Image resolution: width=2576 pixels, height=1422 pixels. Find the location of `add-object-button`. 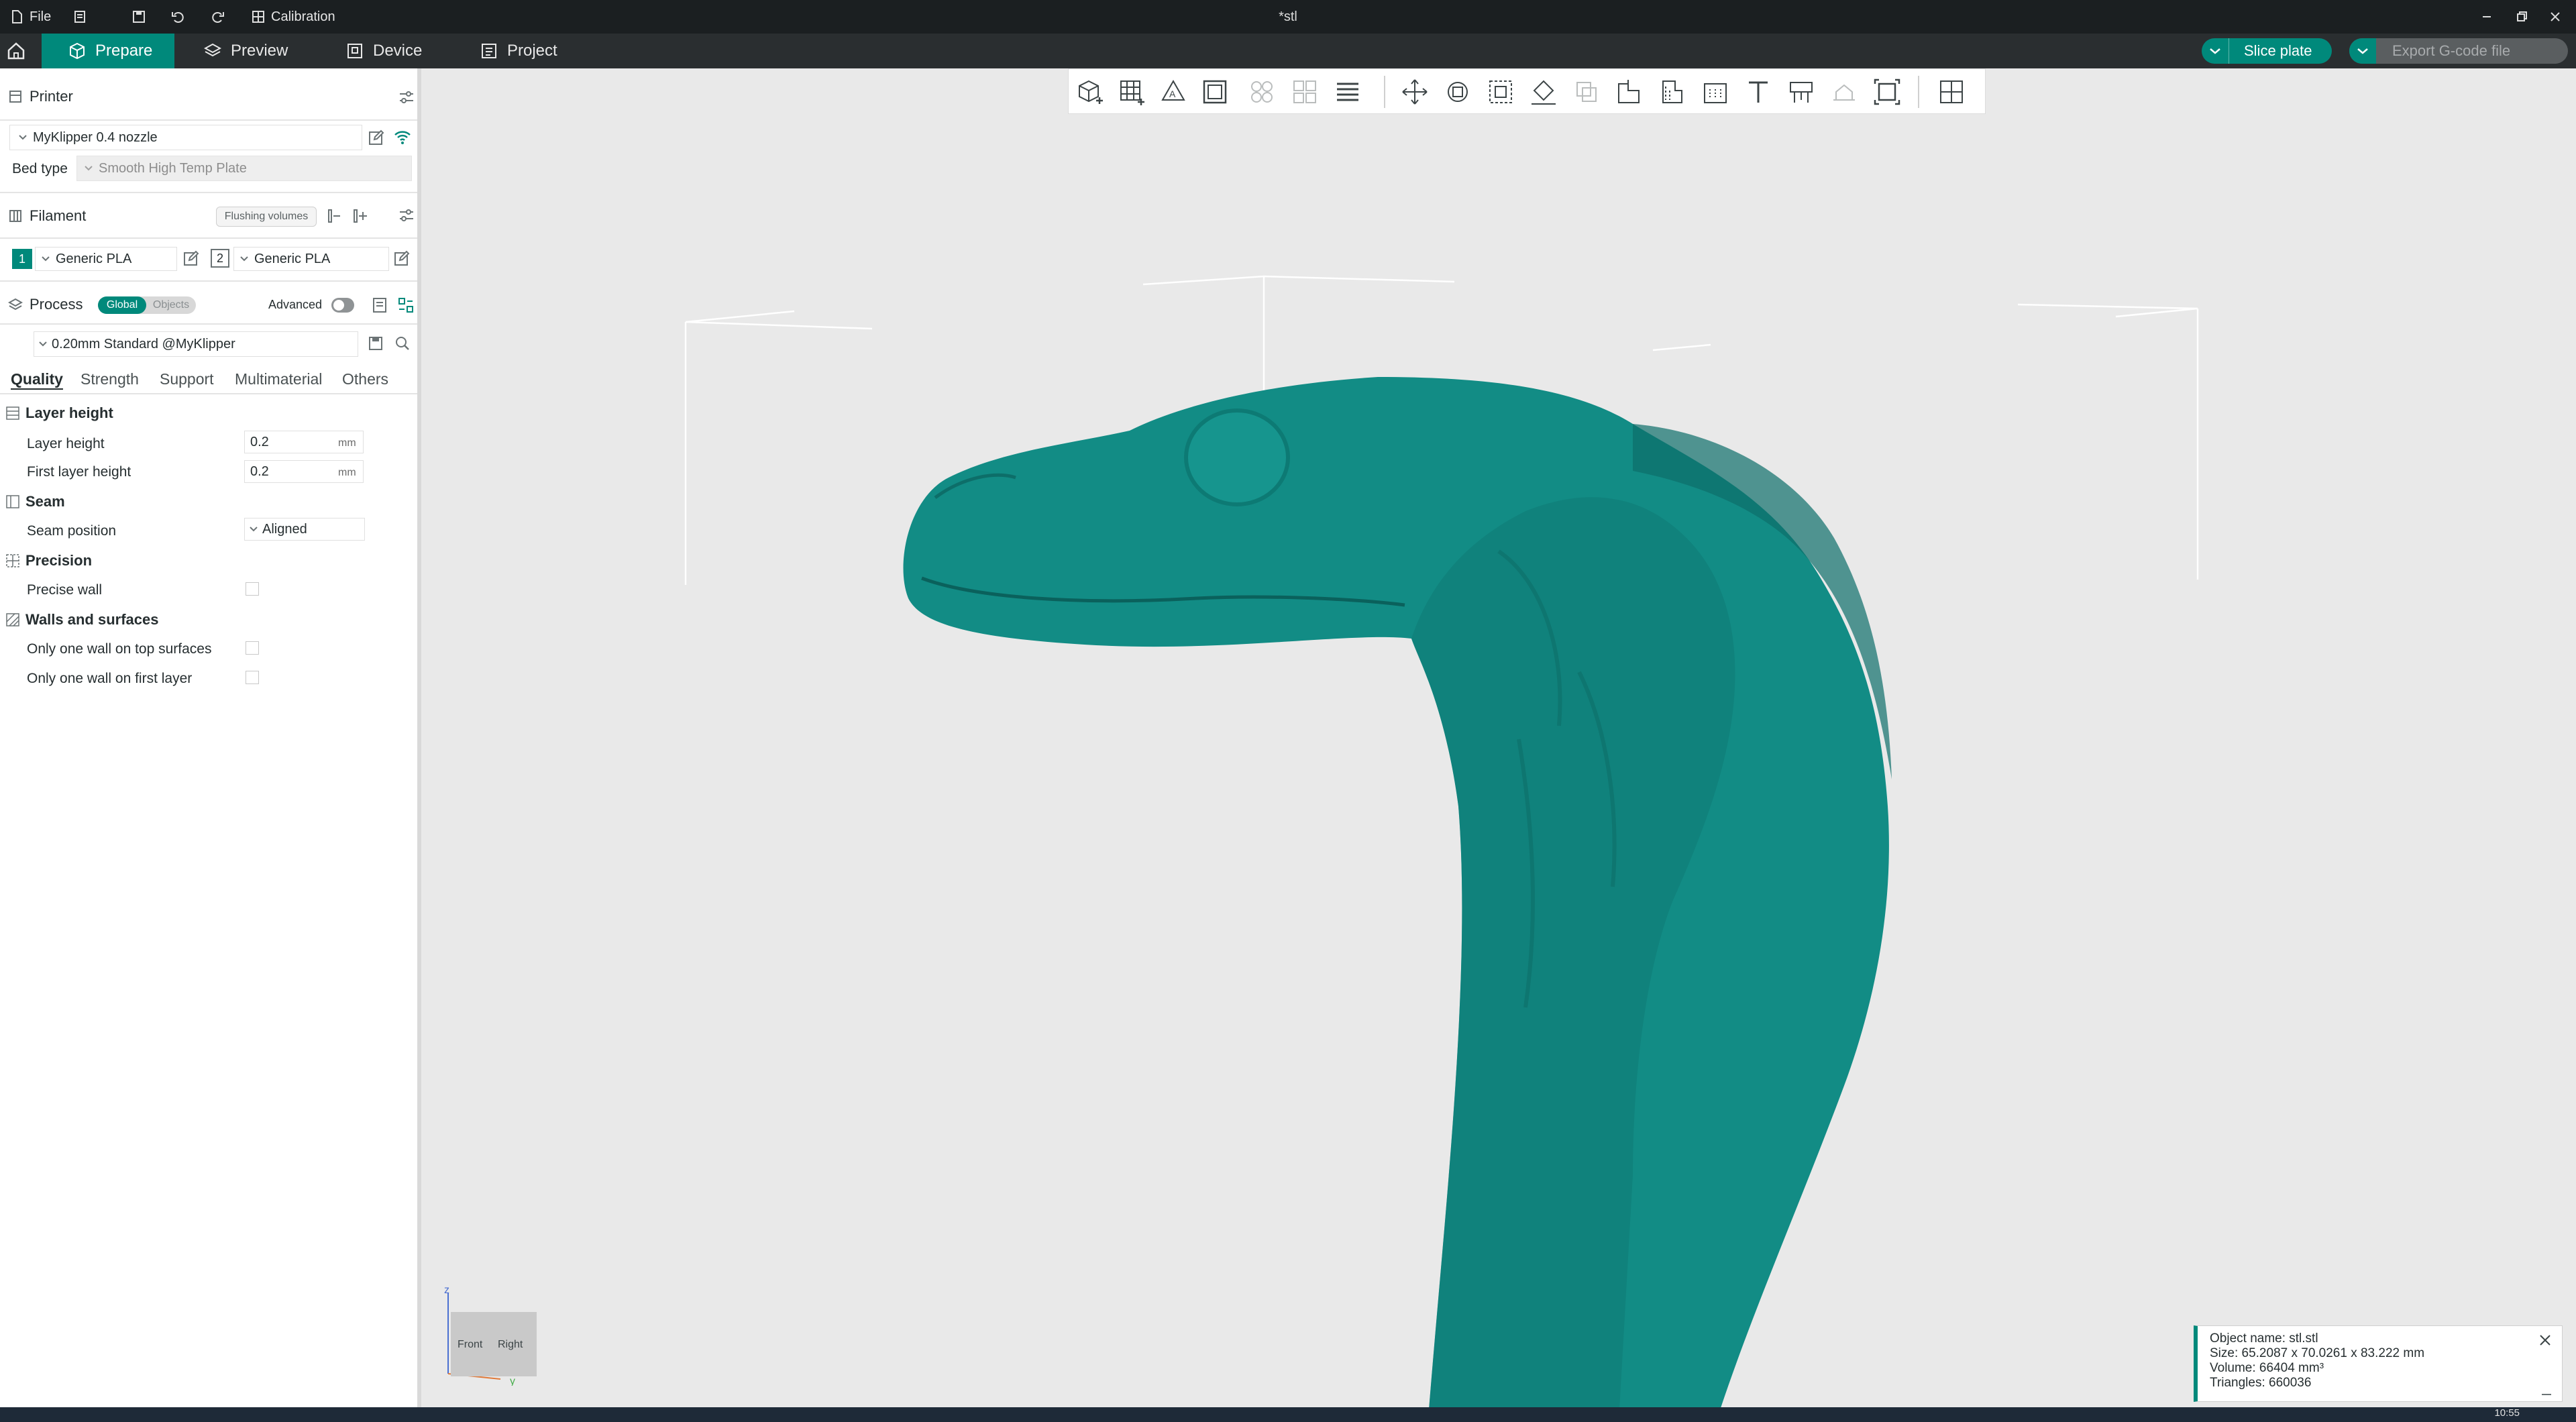

add-object-button is located at coordinates (1090, 91).